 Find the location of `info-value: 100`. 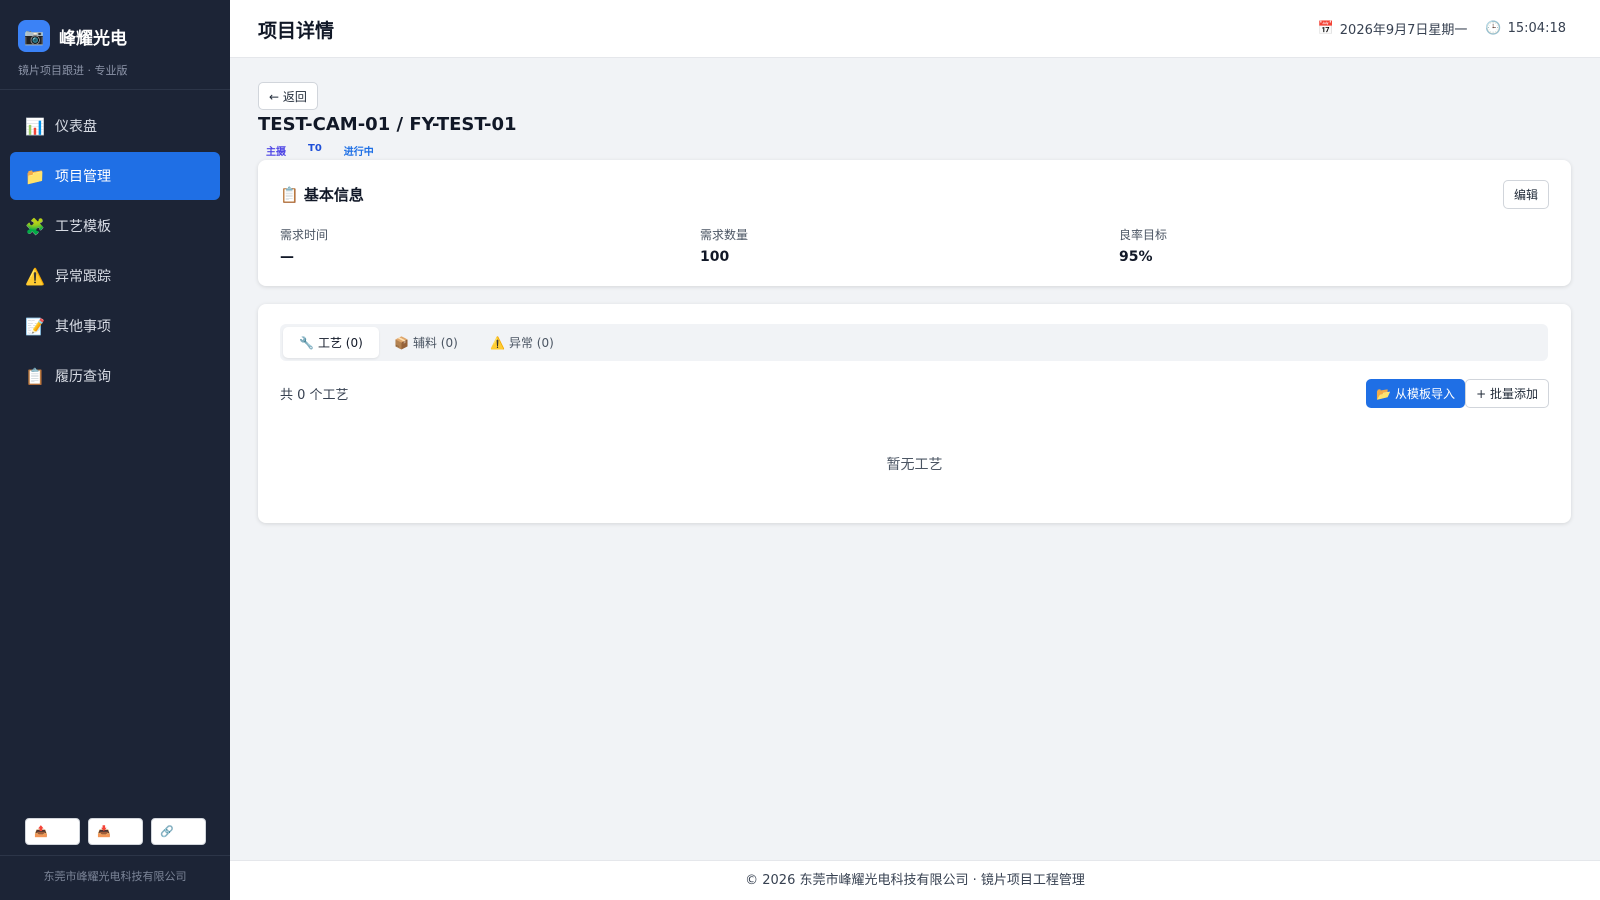

info-value: 100 is located at coordinates (715, 257).